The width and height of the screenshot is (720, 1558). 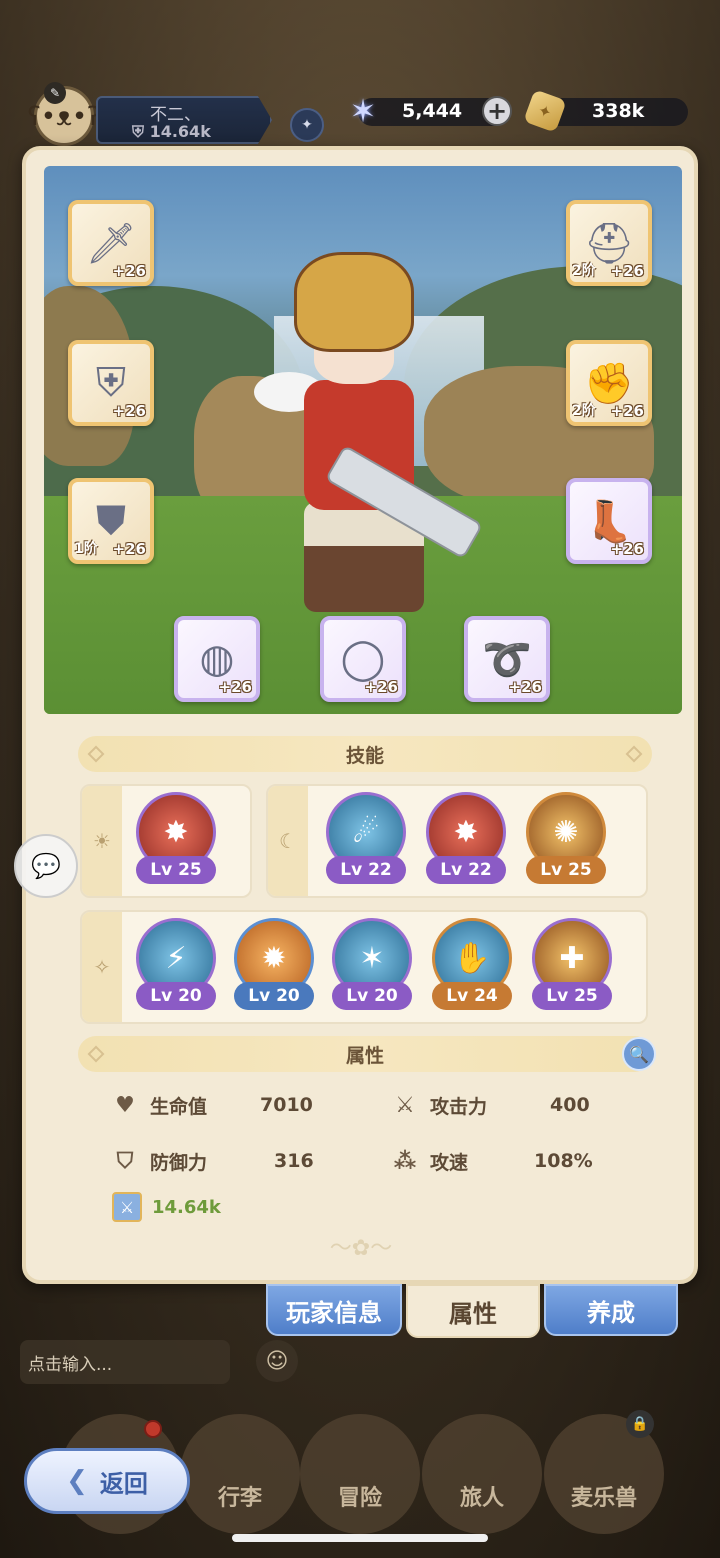 I want to click on add-gems-button: +, so click(x=497, y=111).